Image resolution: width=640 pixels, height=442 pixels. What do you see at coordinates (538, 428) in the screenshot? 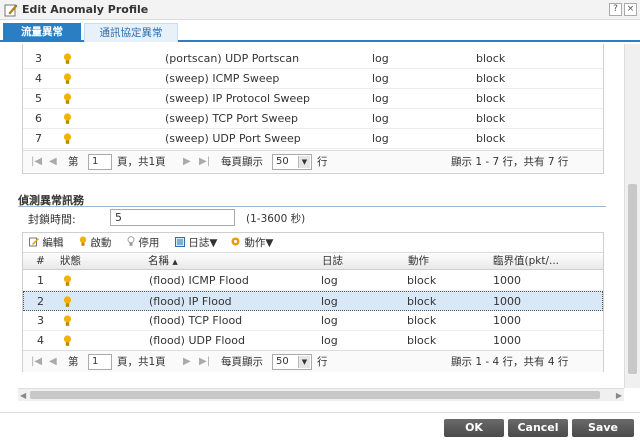
I see `cancel-button: Cancel` at bounding box center [538, 428].